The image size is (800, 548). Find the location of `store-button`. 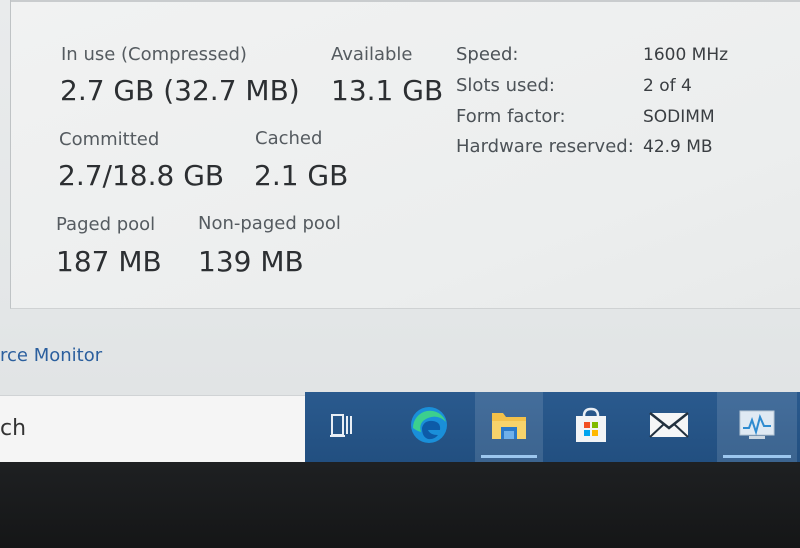

store-button is located at coordinates (591, 427).